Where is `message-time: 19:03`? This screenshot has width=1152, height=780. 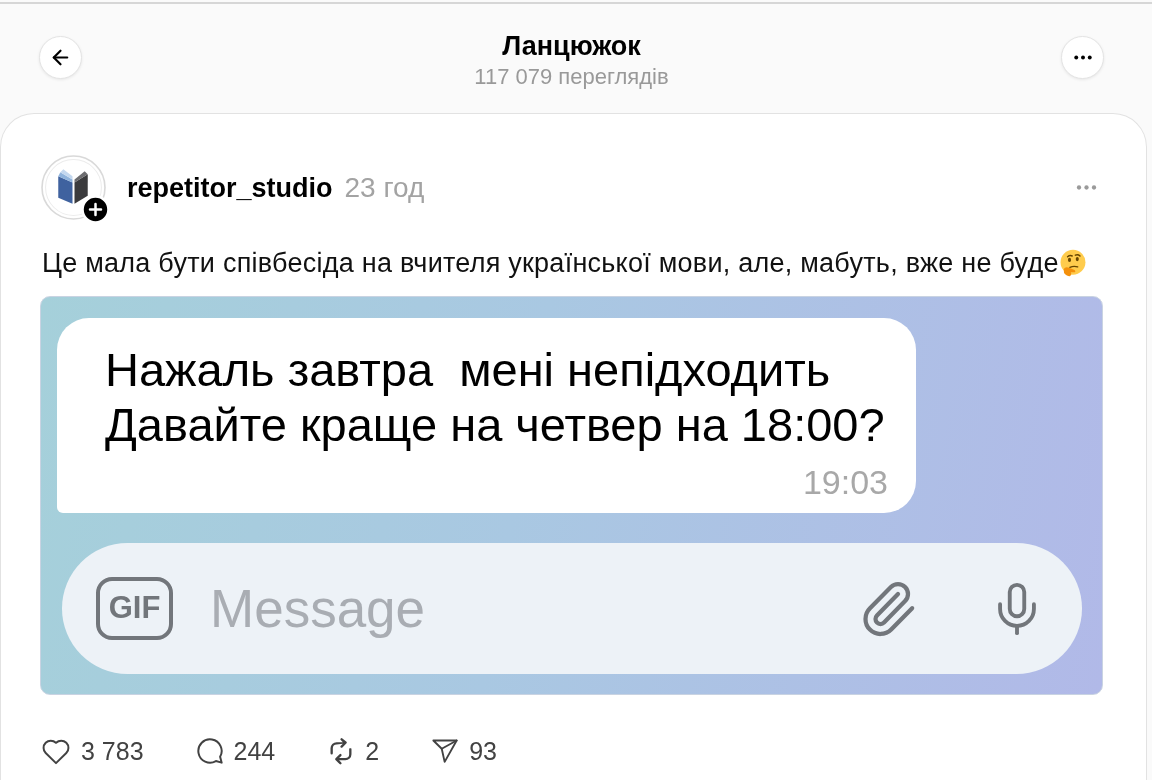
message-time: 19:03 is located at coordinates (845, 482).